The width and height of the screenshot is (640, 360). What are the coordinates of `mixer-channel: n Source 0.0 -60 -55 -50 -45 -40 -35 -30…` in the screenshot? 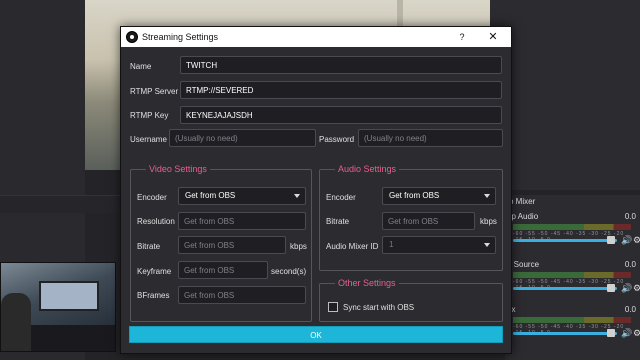 It's located at (572, 280).